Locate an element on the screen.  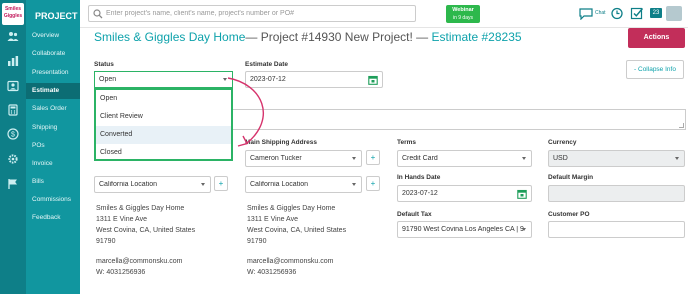
customer-po-label: Customer PO is located at coordinates (569, 214).